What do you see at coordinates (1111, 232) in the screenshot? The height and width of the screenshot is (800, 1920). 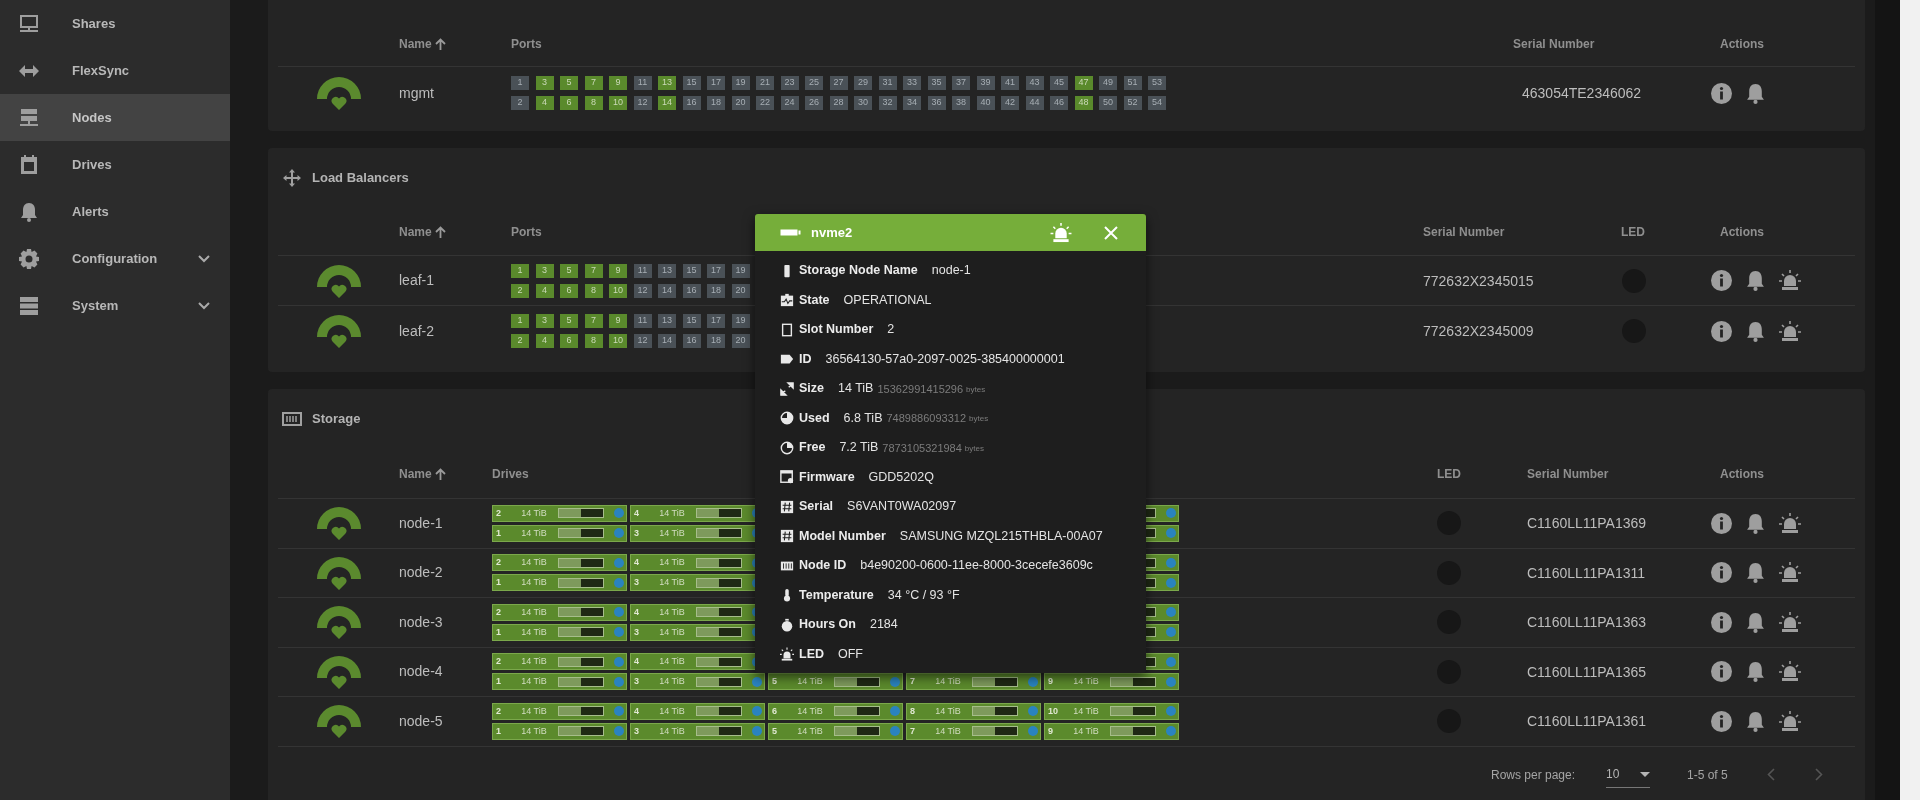 I see `close-icon` at bounding box center [1111, 232].